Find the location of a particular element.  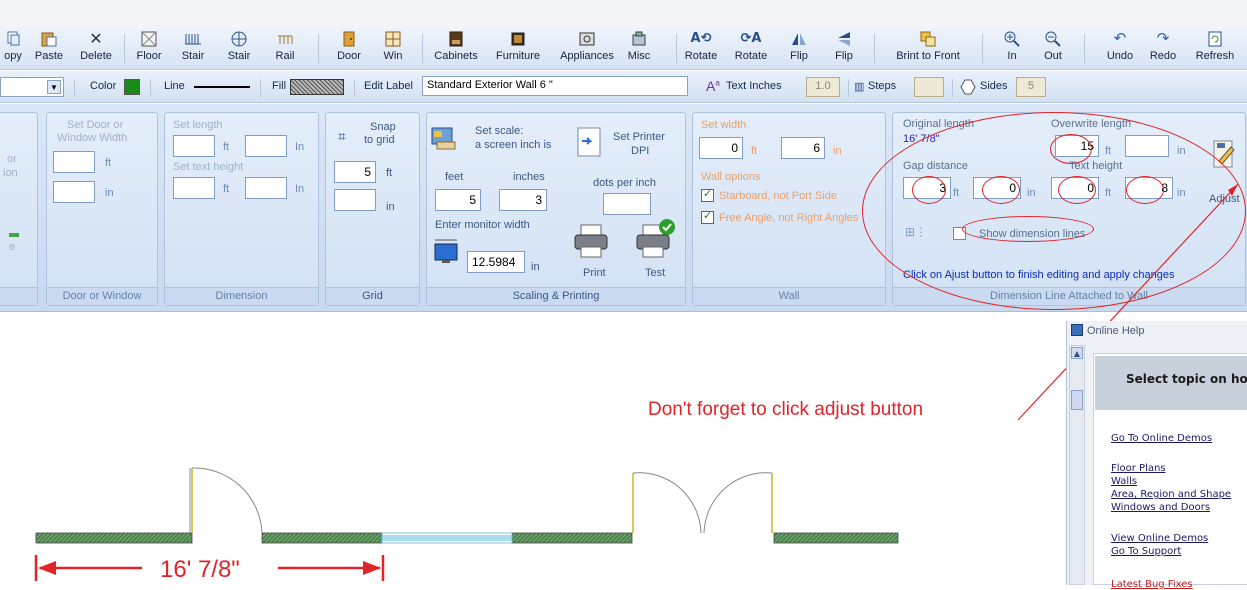

annotation-arrows is located at coordinates (1128, 302).